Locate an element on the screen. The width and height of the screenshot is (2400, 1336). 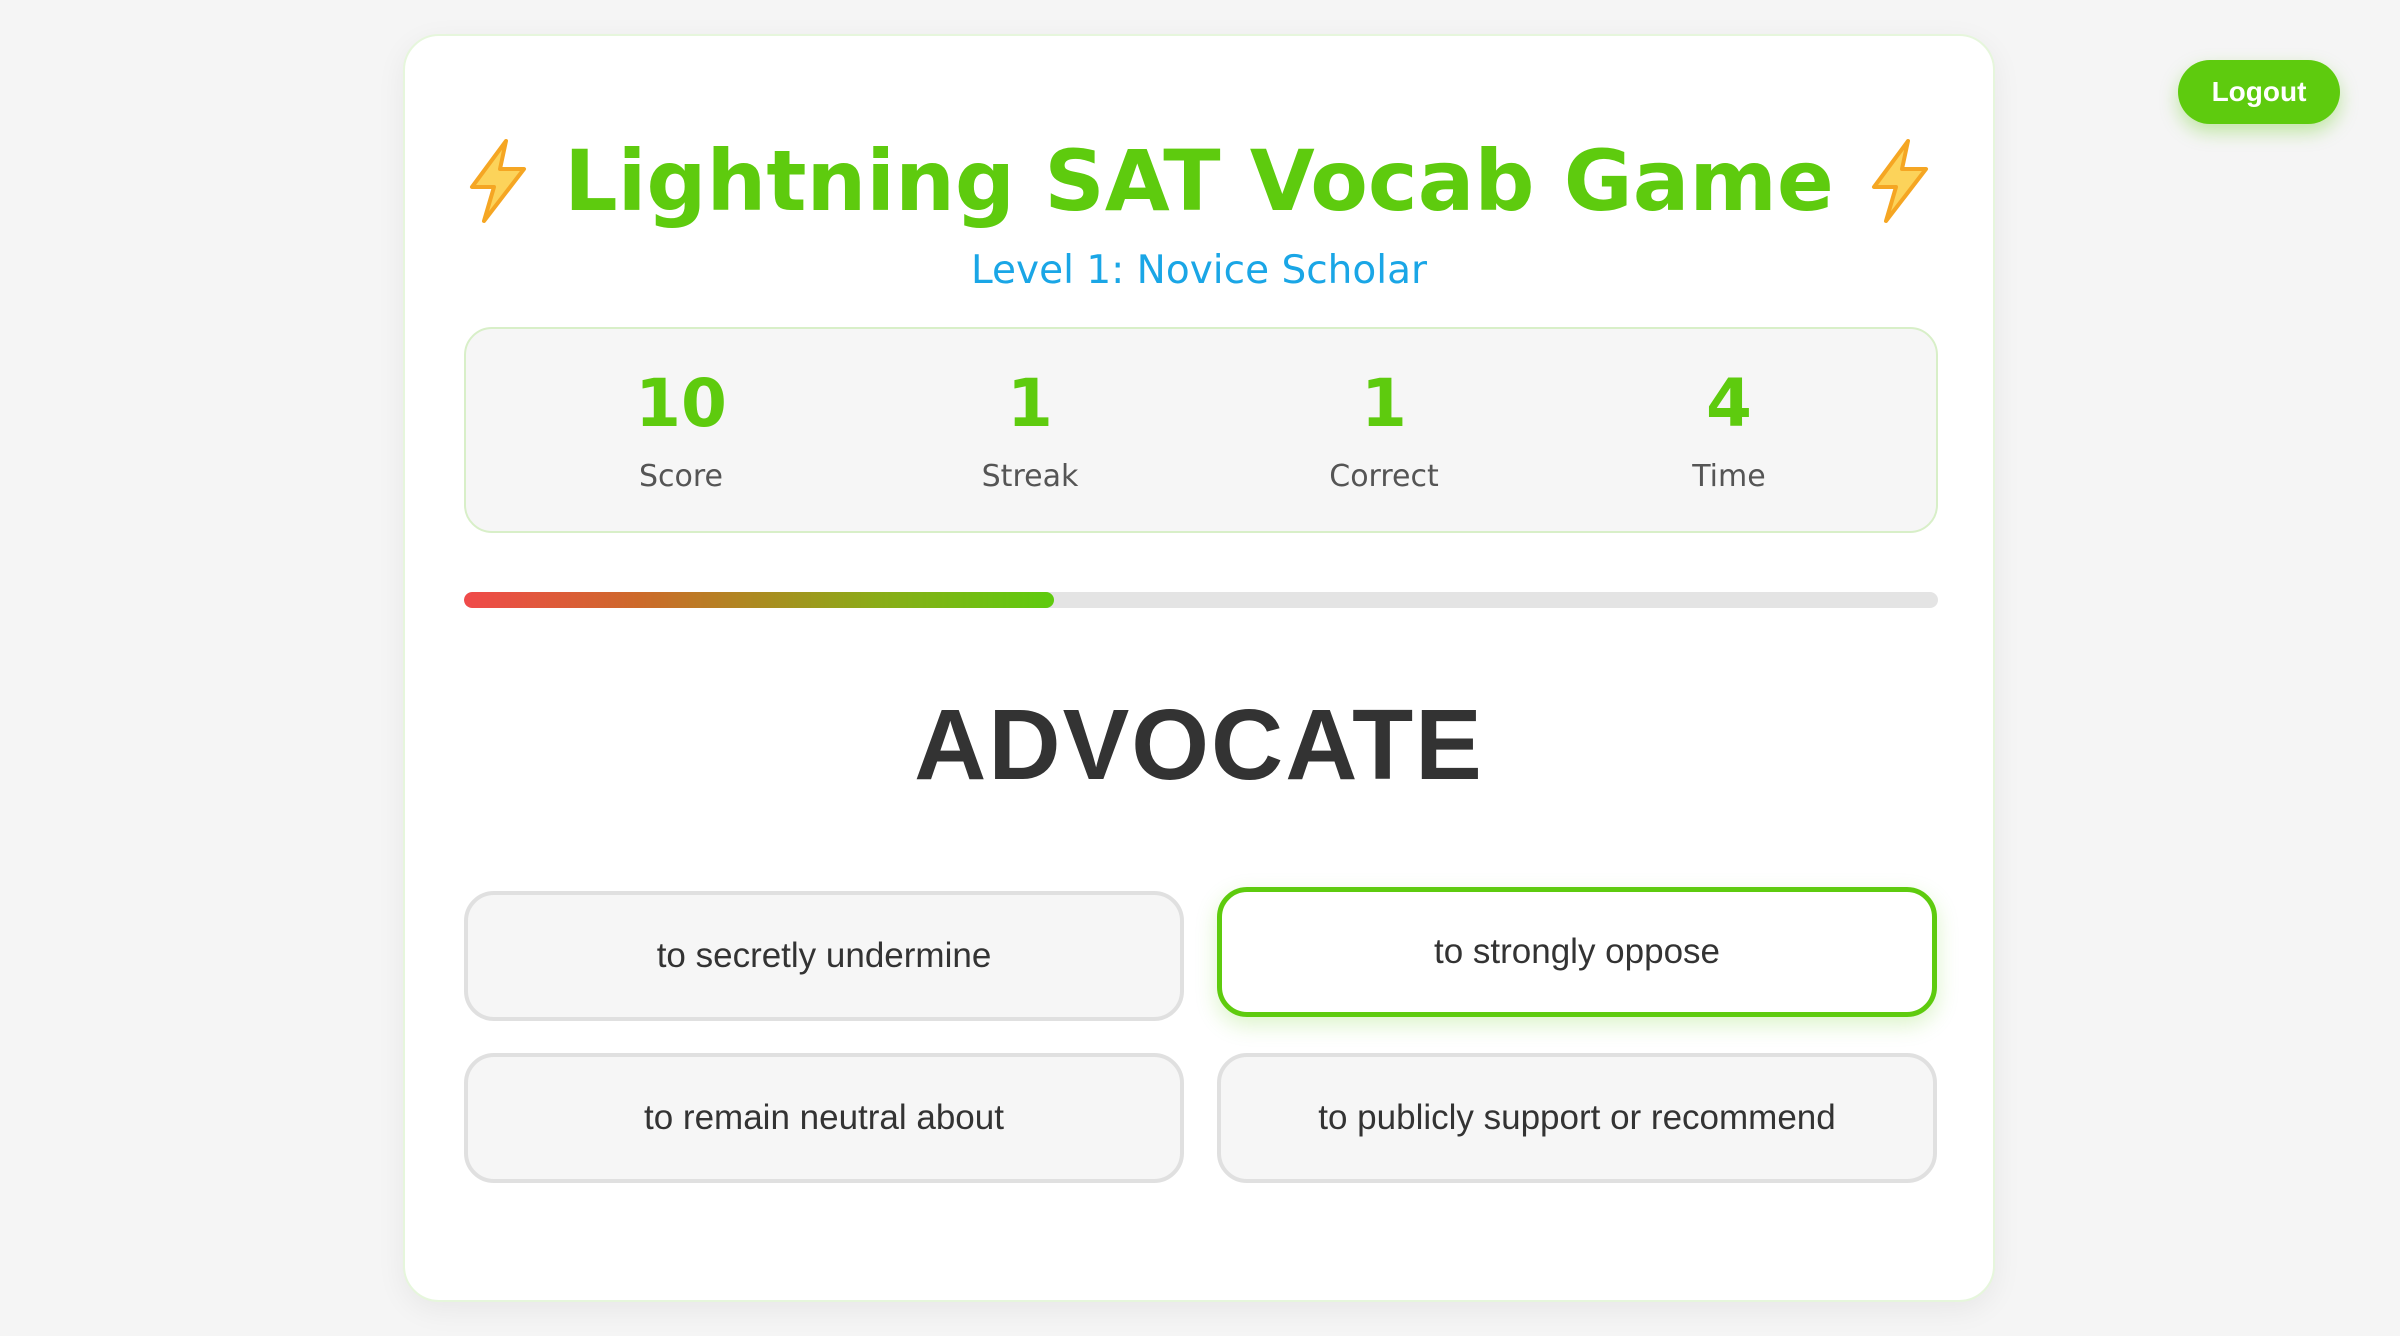
timer-progress-fill is located at coordinates (759, 600).